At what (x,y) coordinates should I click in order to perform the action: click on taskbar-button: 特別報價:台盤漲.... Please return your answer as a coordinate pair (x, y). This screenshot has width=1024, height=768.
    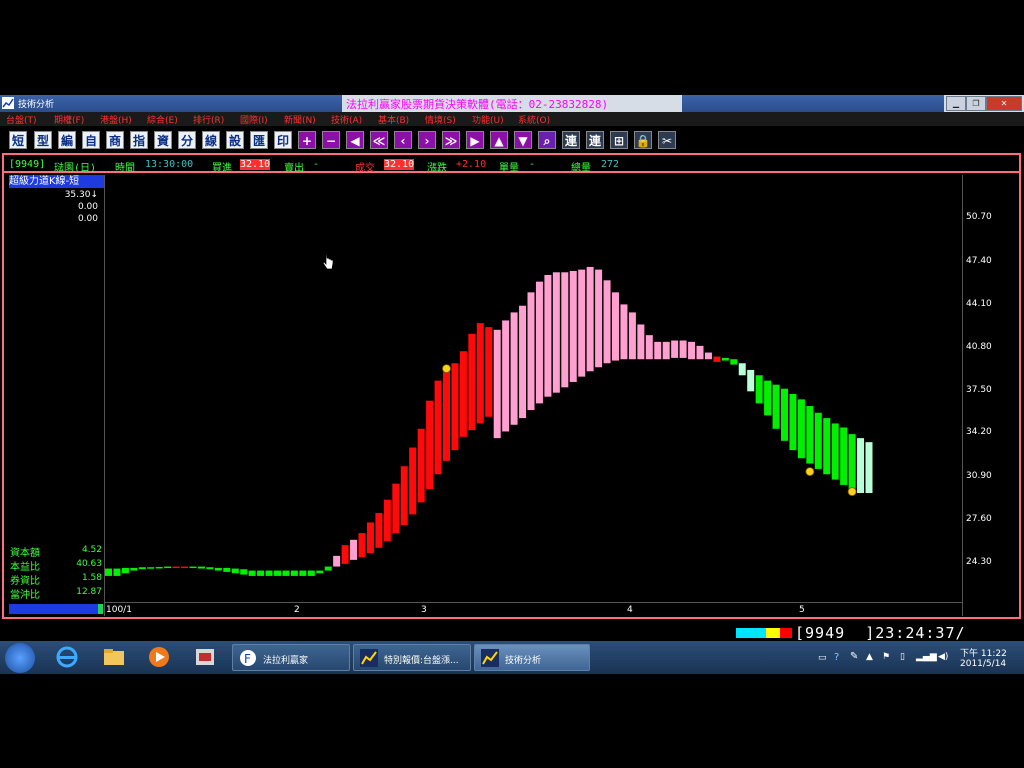
    Looking at the image, I should click on (412, 657).